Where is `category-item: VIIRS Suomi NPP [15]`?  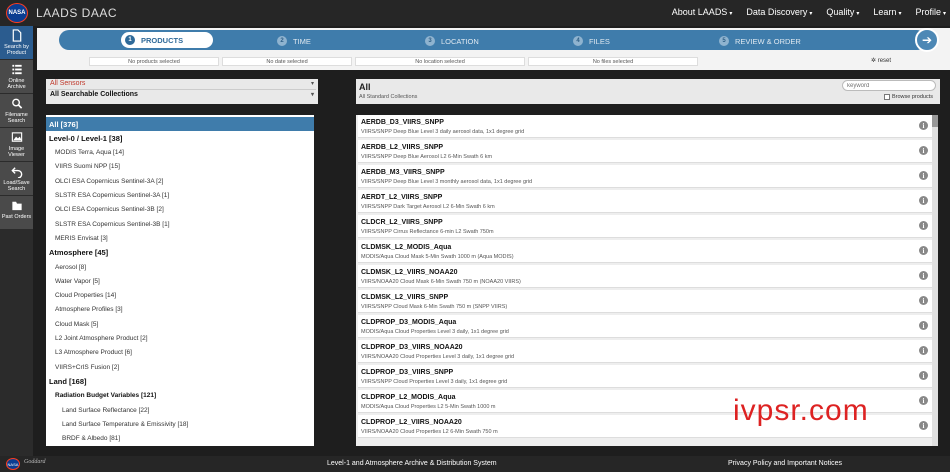 category-item: VIIRS Suomi NPP [15] is located at coordinates (180, 167).